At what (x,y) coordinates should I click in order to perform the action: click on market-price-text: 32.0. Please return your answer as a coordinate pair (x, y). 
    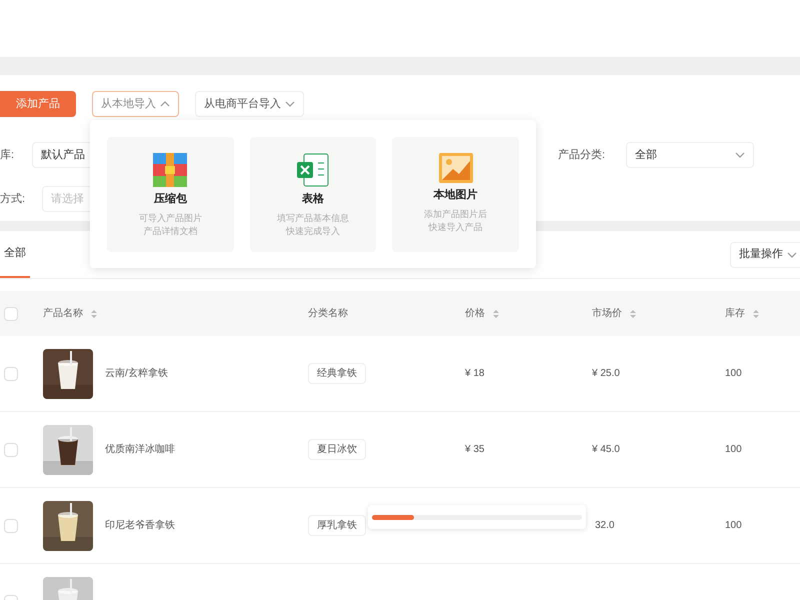
    Looking at the image, I should click on (604, 525).